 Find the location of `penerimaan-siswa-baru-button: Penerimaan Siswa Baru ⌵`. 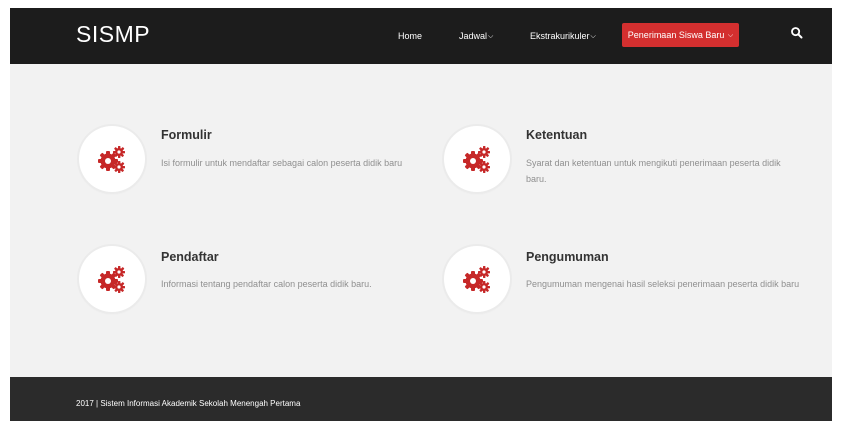

penerimaan-siswa-baru-button: Penerimaan Siswa Baru ⌵ is located at coordinates (680, 35).